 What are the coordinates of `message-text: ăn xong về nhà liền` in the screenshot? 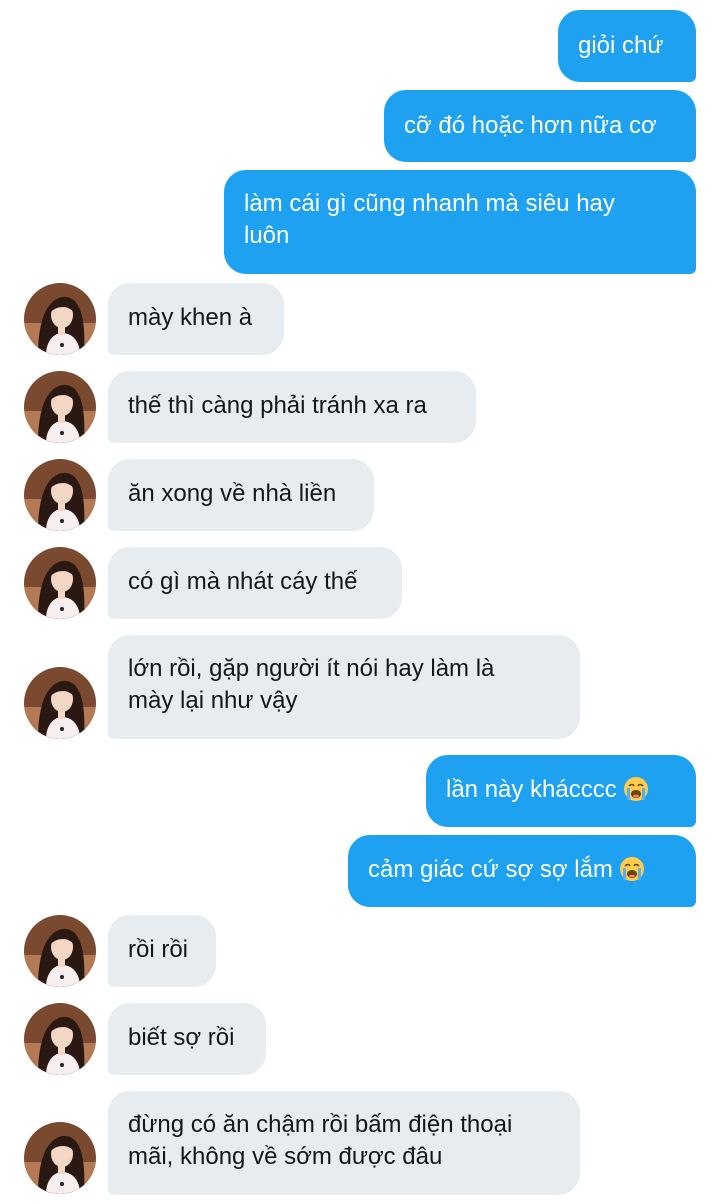 It's located at (232, 493).